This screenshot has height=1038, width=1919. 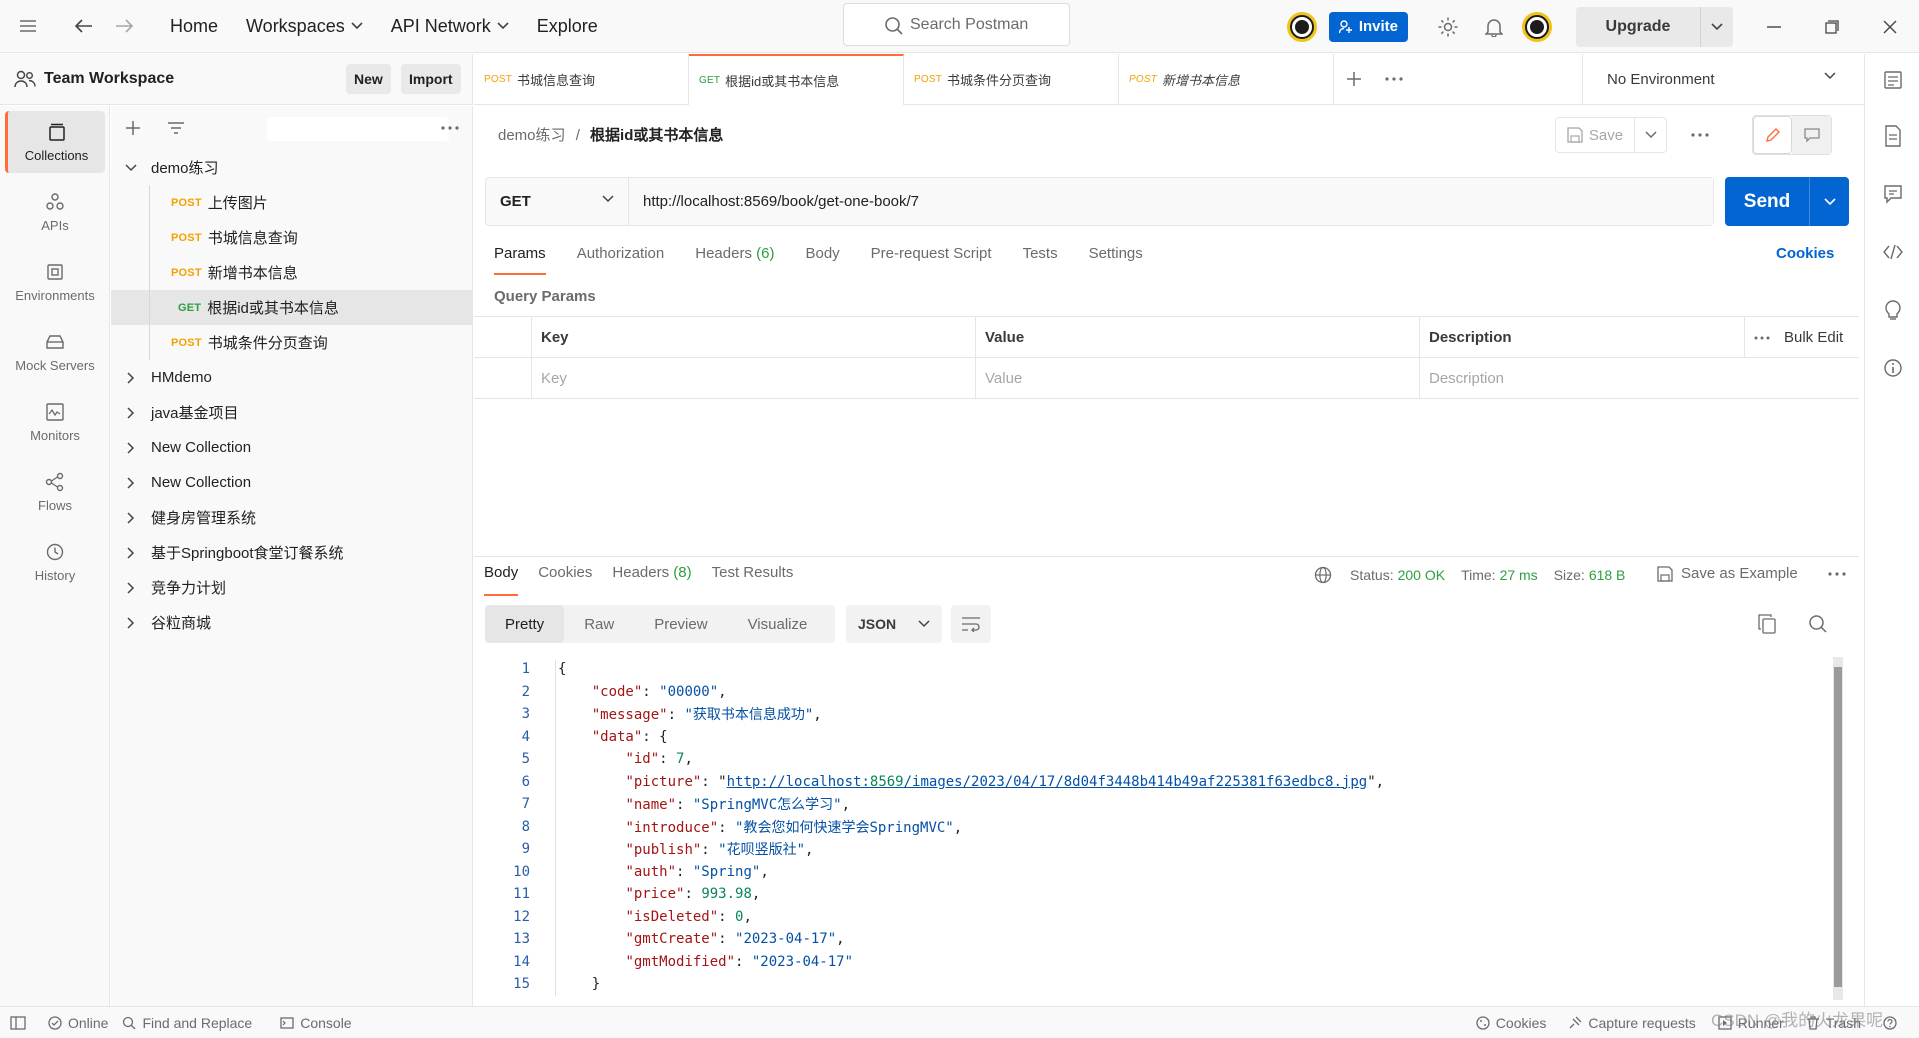 I want to click on rail-flows: Flows, so click(x=55, y=492).